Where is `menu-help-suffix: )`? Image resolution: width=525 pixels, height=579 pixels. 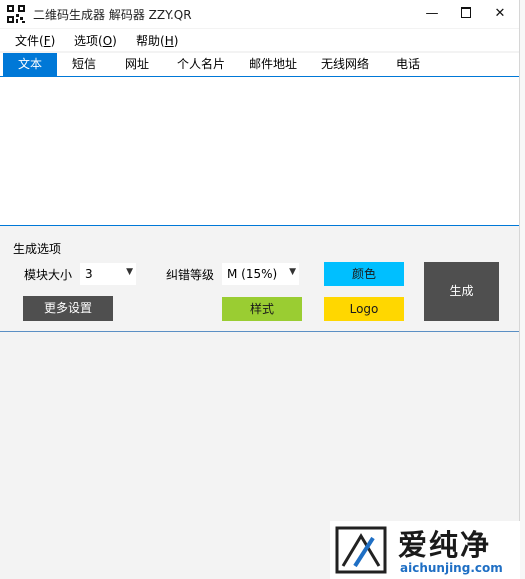
menu-help-suffix: ) is located at coordinates (176, 41).